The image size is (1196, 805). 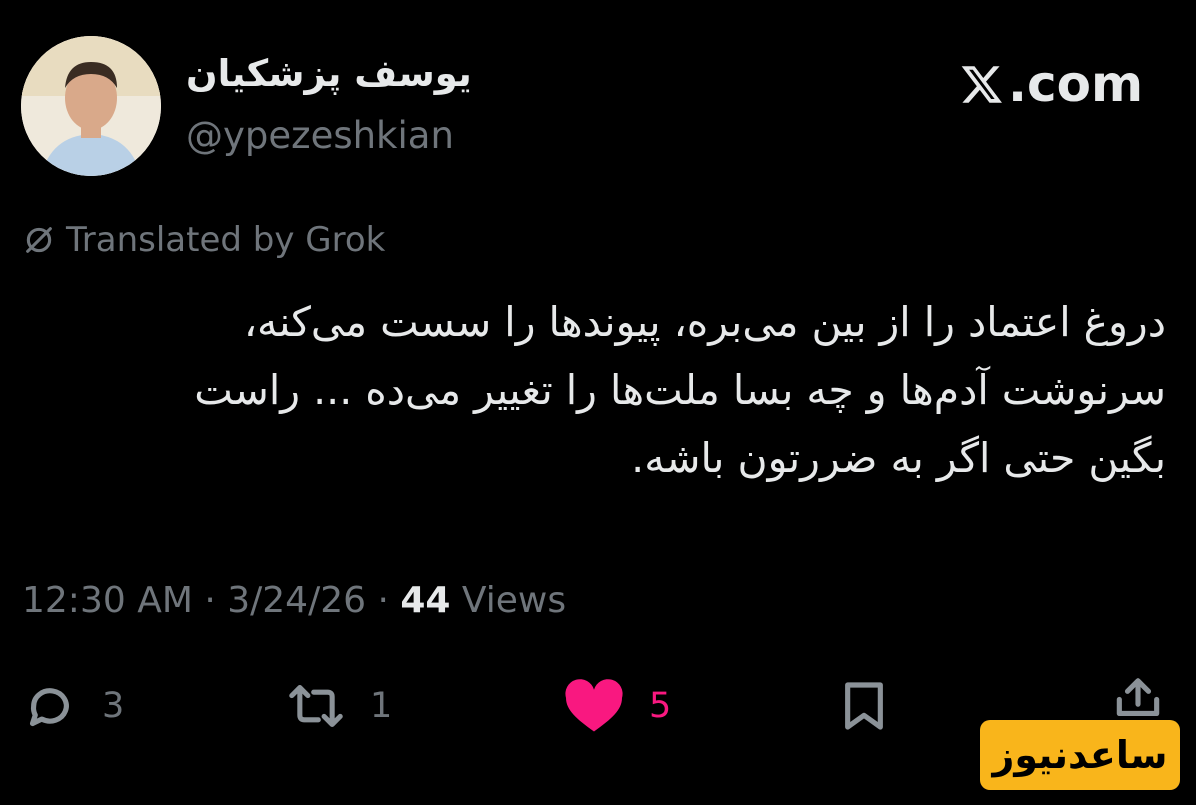 I want to click on tweet-time: 12:30 AM, so click(x=107, y=600).